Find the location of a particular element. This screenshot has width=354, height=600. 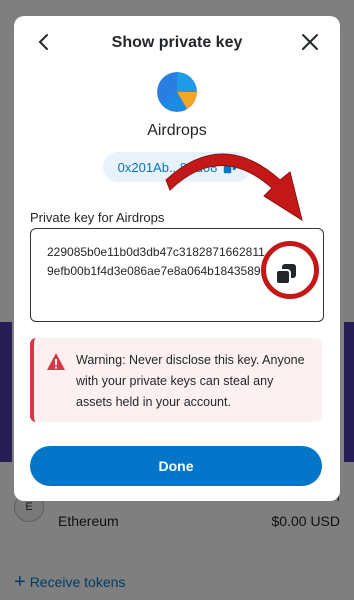

address-copy-button: 0x201Ab...8Ad08 is located at coordinates (177, 167).